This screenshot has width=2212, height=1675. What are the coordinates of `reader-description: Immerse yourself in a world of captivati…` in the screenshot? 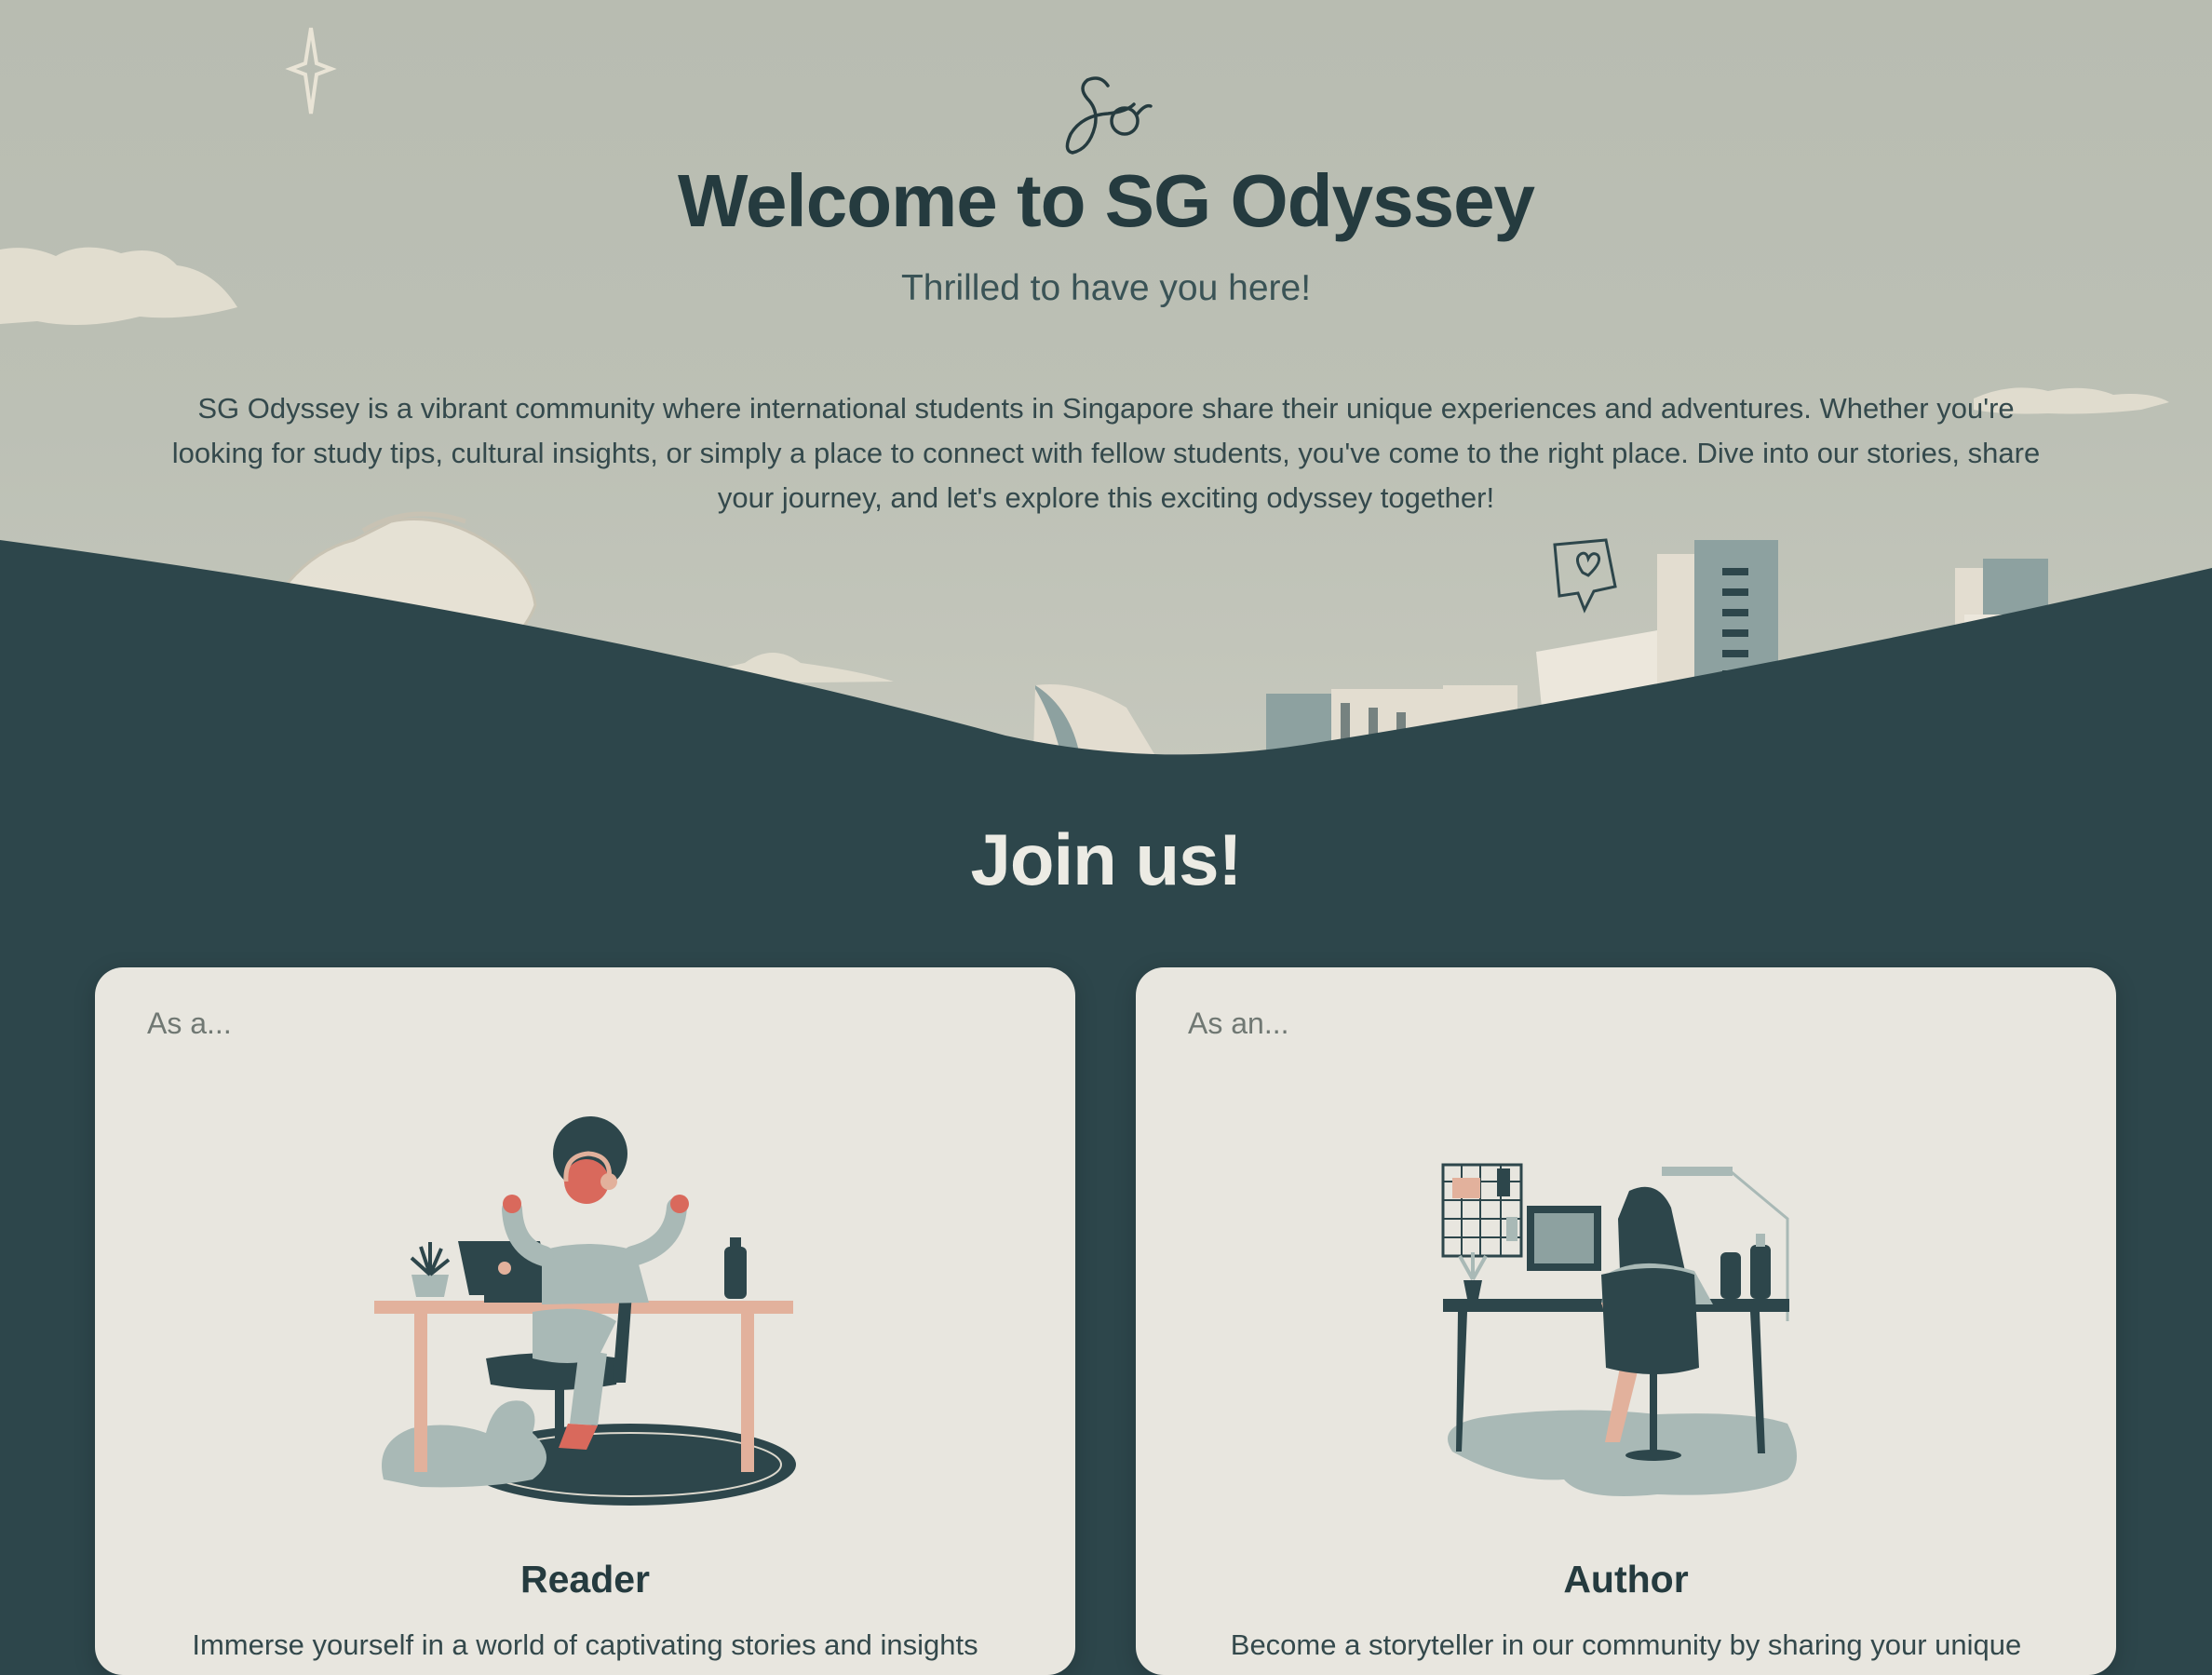 It's located at (585, 1645).